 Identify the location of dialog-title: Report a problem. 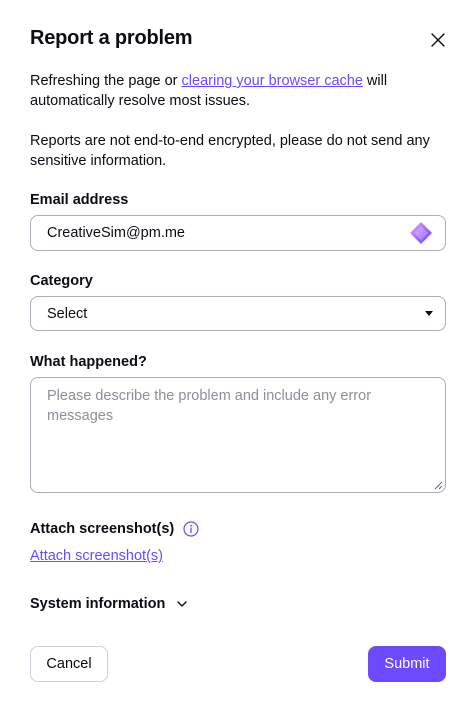
(111, 38).